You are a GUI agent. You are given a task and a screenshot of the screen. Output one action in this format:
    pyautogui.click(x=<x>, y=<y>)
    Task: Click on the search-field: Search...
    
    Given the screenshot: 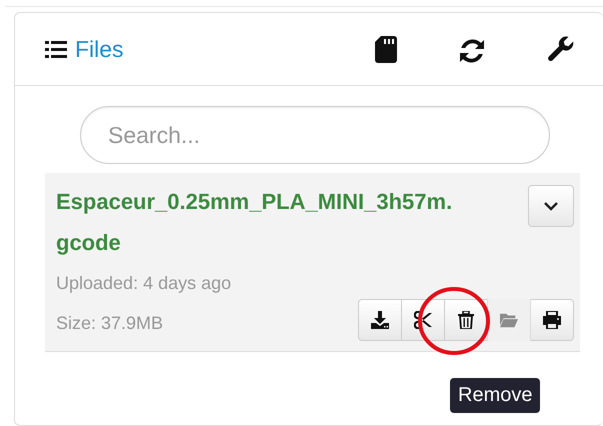 What is the action you would take?
    pyautogui.click(x=315, y=135)
    